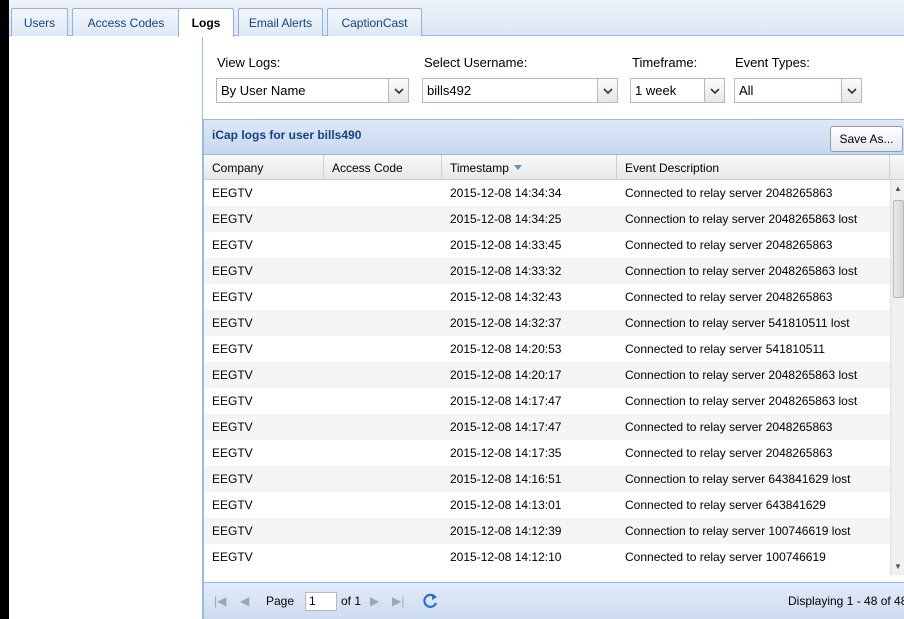 This screenshot has height=619, width=904. I want to click on scroll-up-icon: ▲, so click(898, 188).